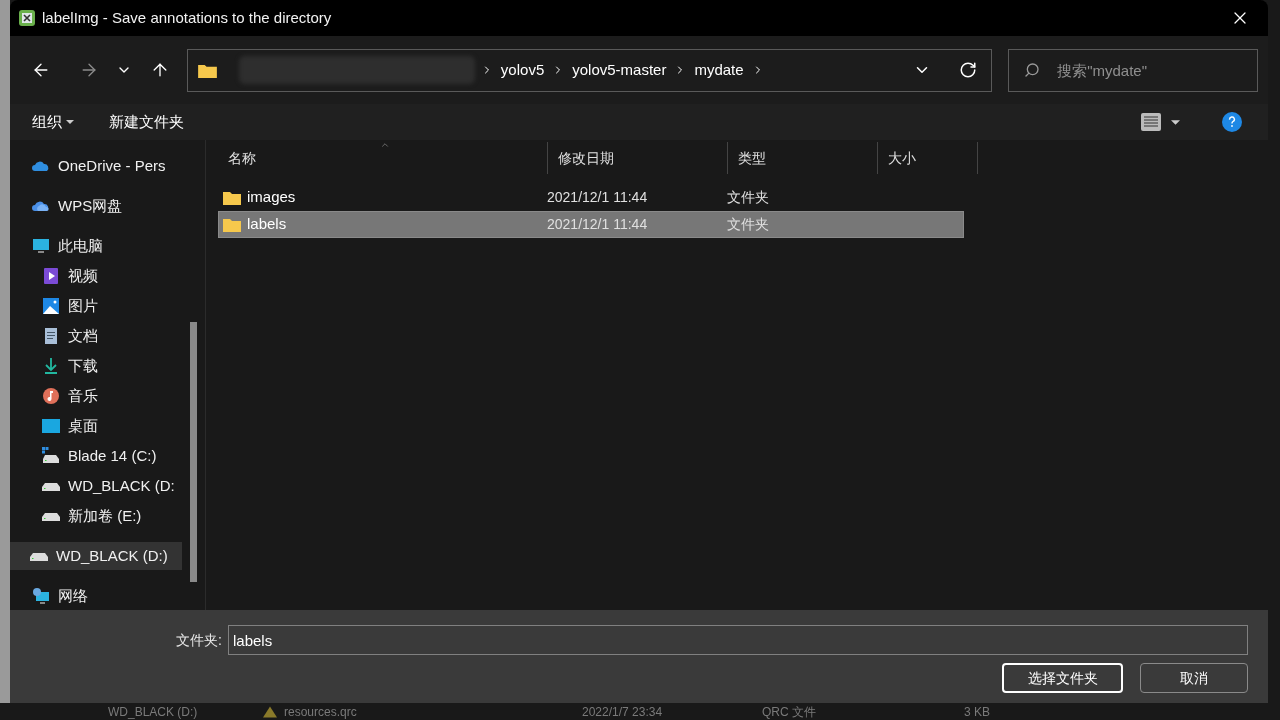 The width and height of the screenshot is (1280, 720). What do you see at coordinates (96, 306) in the screenshot?
I see `sidebar-item: 图片` at bounding box center [96, 306].